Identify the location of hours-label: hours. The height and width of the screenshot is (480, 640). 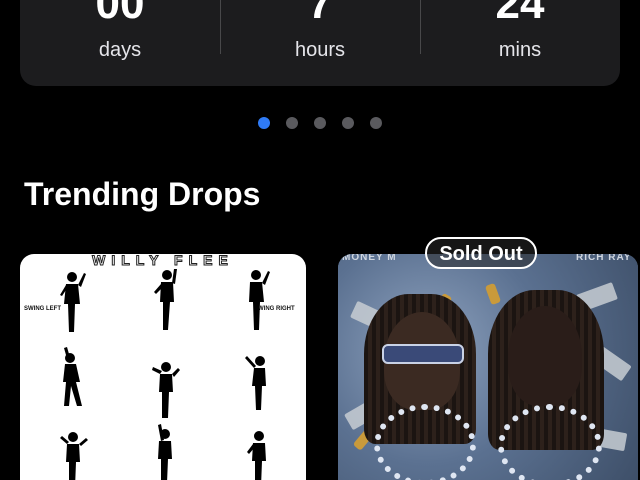
(320, 50).